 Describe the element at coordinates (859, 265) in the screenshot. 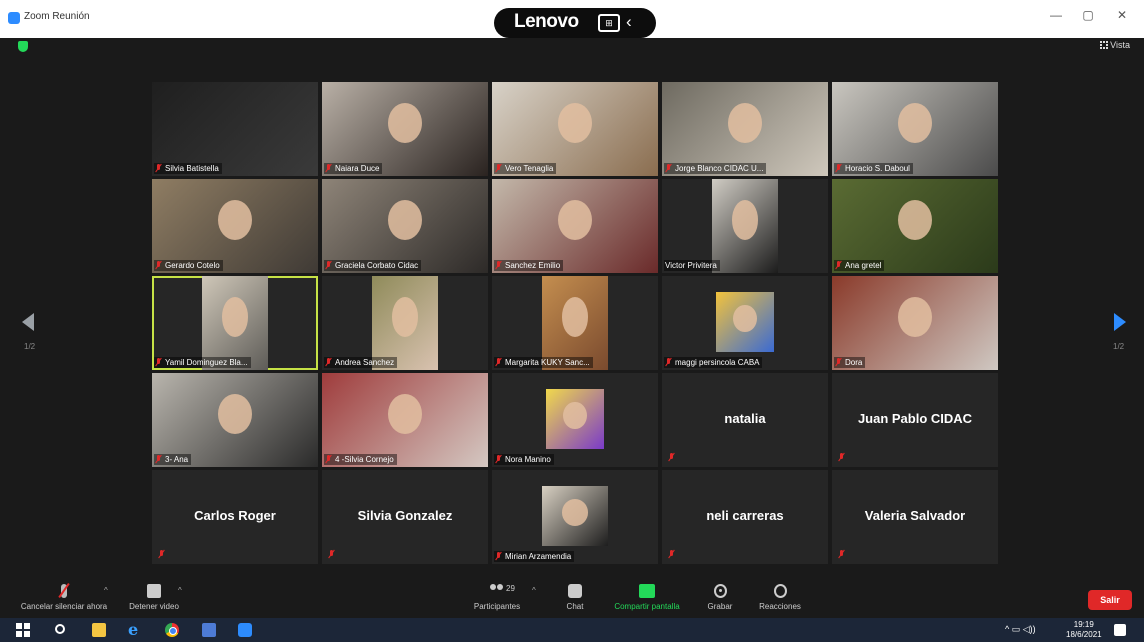

I see `participant-name-tag: Ana gretel` at that location.